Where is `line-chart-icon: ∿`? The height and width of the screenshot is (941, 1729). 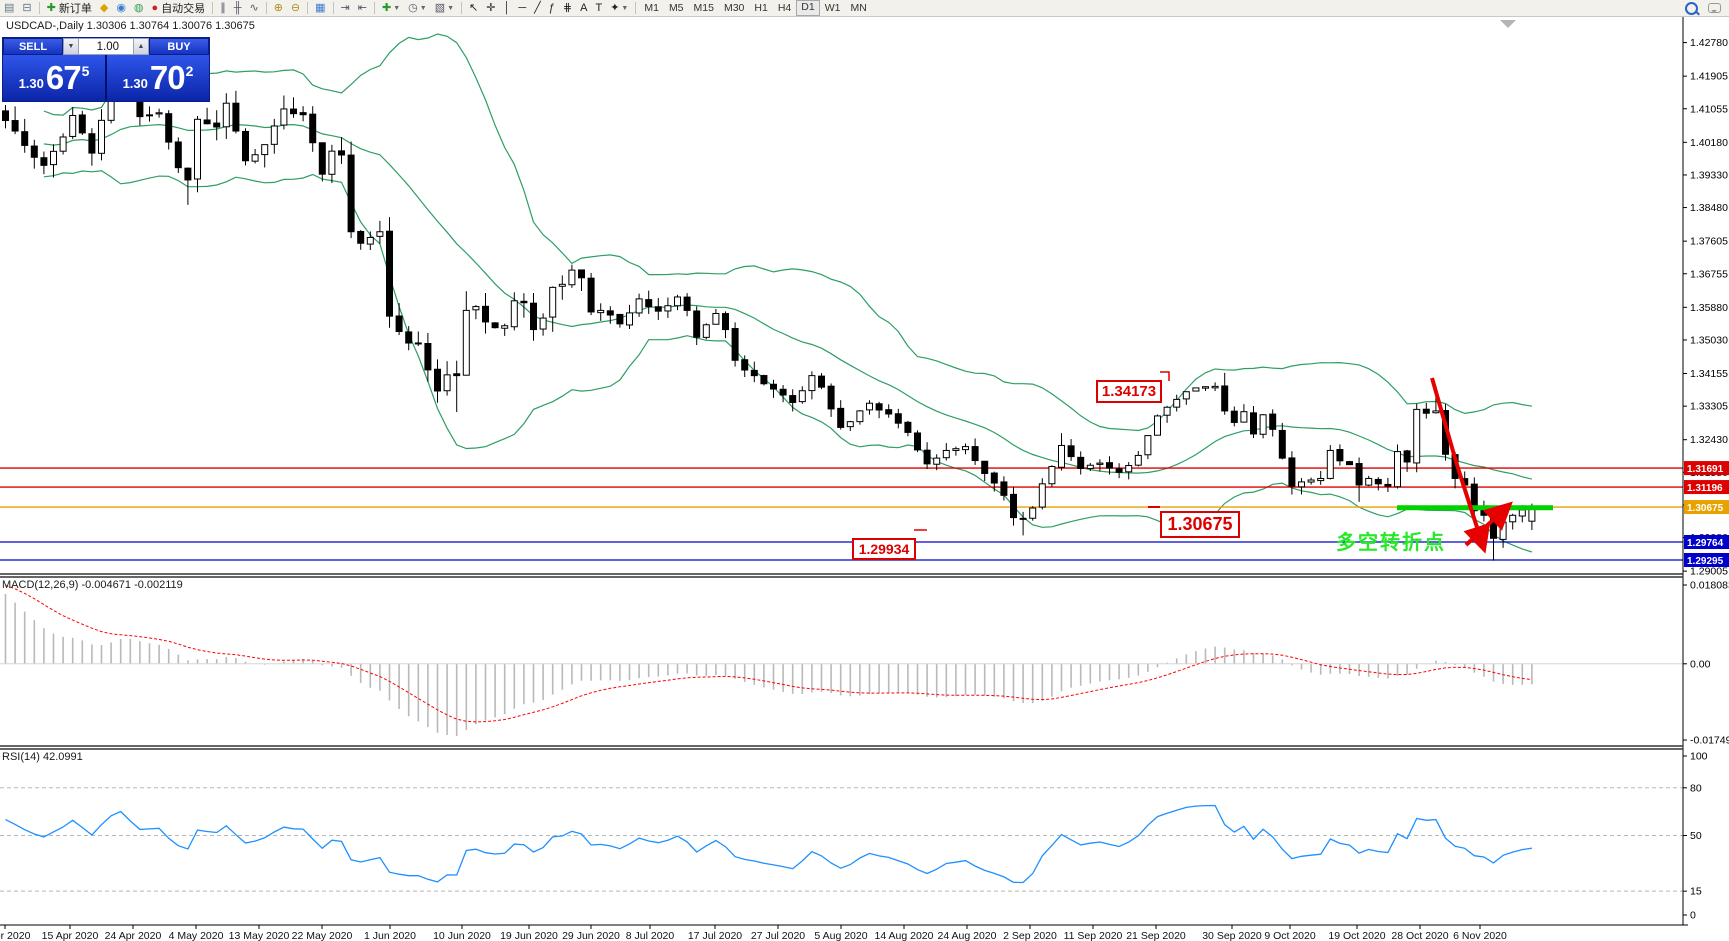 line-chart-icon: ∿ is located at coordinates (253, 8).